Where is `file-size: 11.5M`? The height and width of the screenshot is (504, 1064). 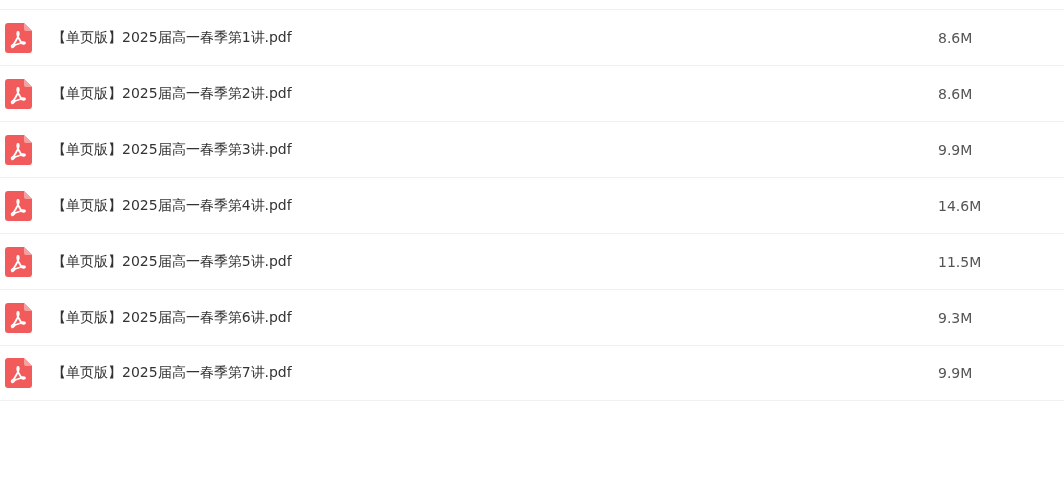
file-size: 11.5M is located at coordinates (960, 261).